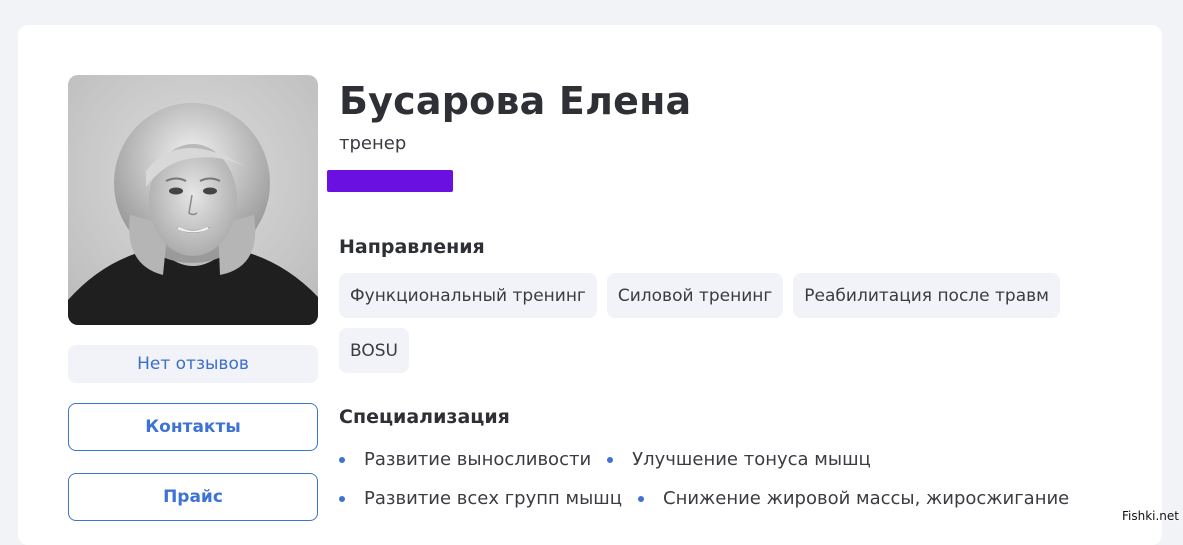 The image size is (1183, 545). I want to click on specialization-item: Снижение жировой массы, жиросжигание, so click(853, 498).